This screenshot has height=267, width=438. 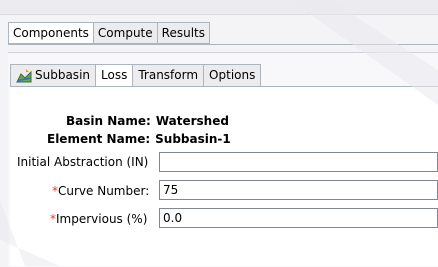 What do you see at coordinates (183, 33) in the screenshot?
I see `tab-results: Results` at bounding box center [183, 33].